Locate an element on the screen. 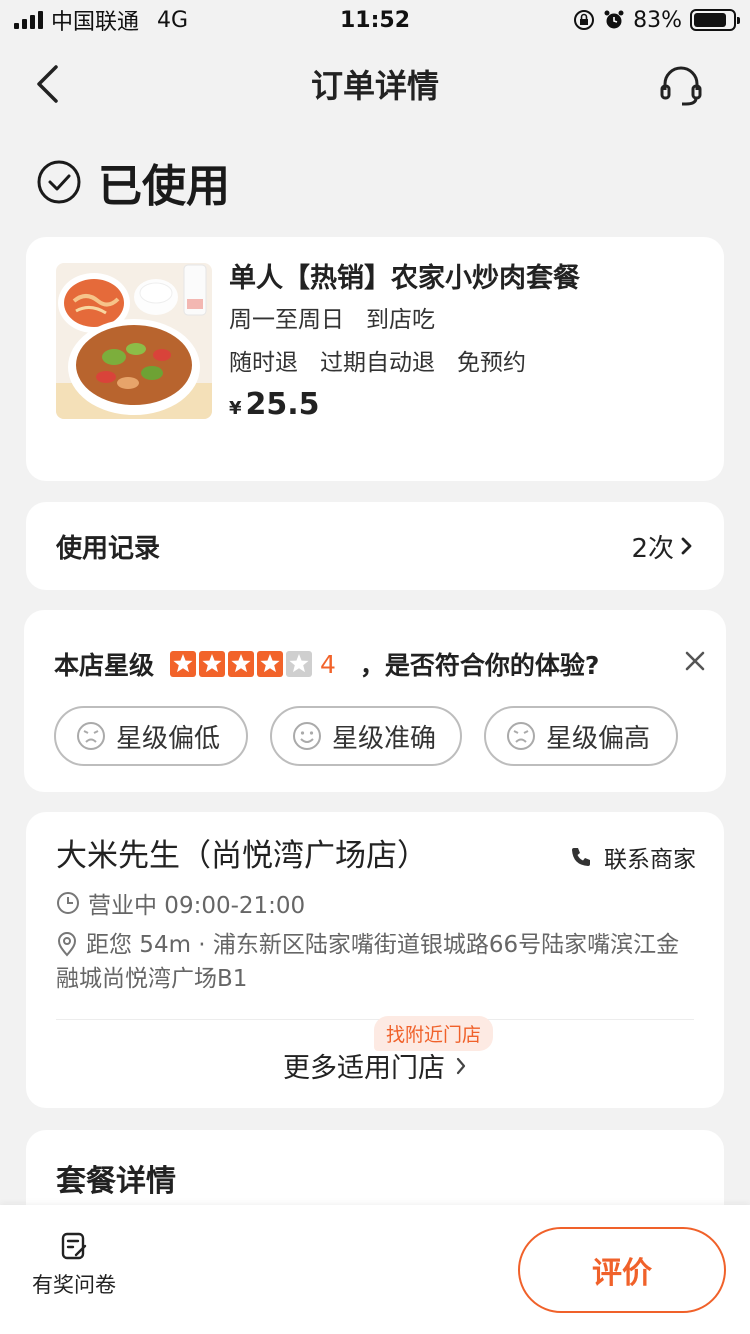 This screenshot has width=750, height=1334. store-hours-text: 营业中 09:00-21:00 is located at coordinates (197, 906).